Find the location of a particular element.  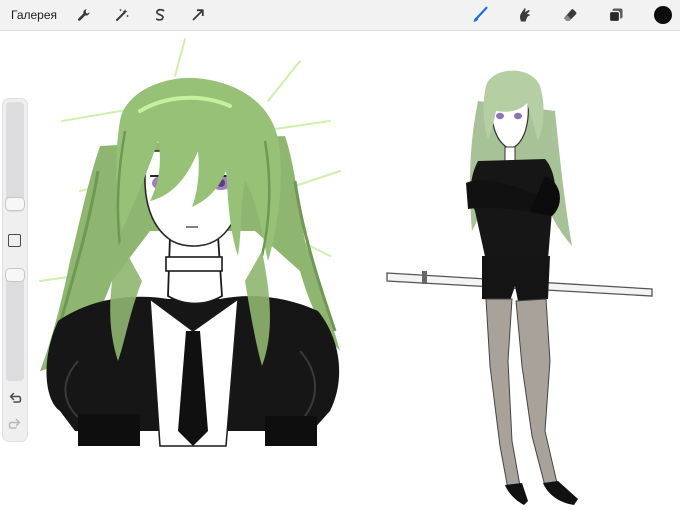

color-swatch is located at coordinates (663, 15).